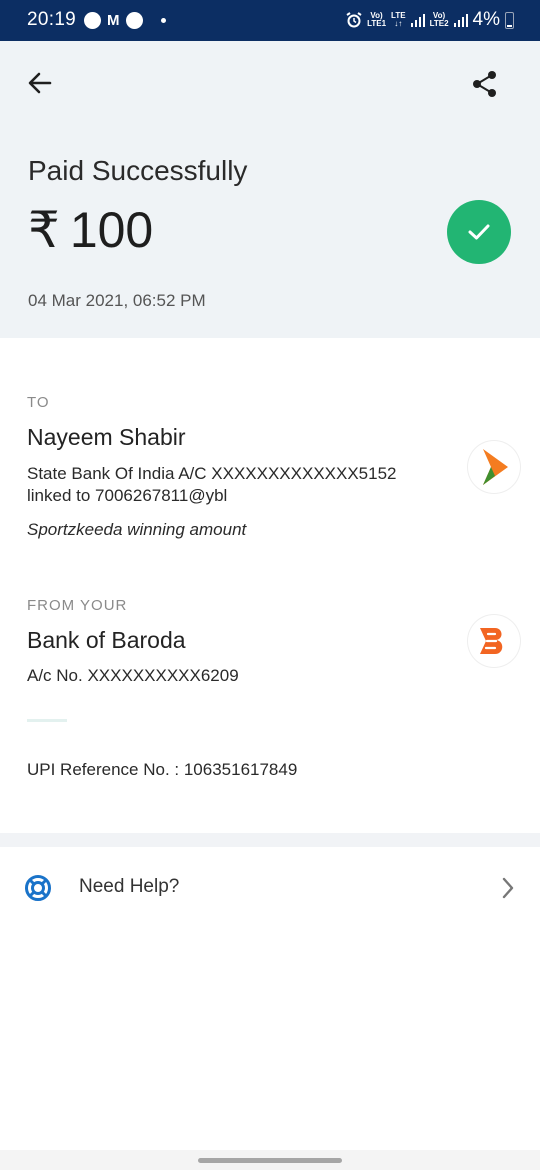 Image resolution: width=540 pixels, height=1170 pixels. What do you see at coordinates (40, 83) in the screenshot?
I see `back-arrow-icon` at bounding box center [40, 83].